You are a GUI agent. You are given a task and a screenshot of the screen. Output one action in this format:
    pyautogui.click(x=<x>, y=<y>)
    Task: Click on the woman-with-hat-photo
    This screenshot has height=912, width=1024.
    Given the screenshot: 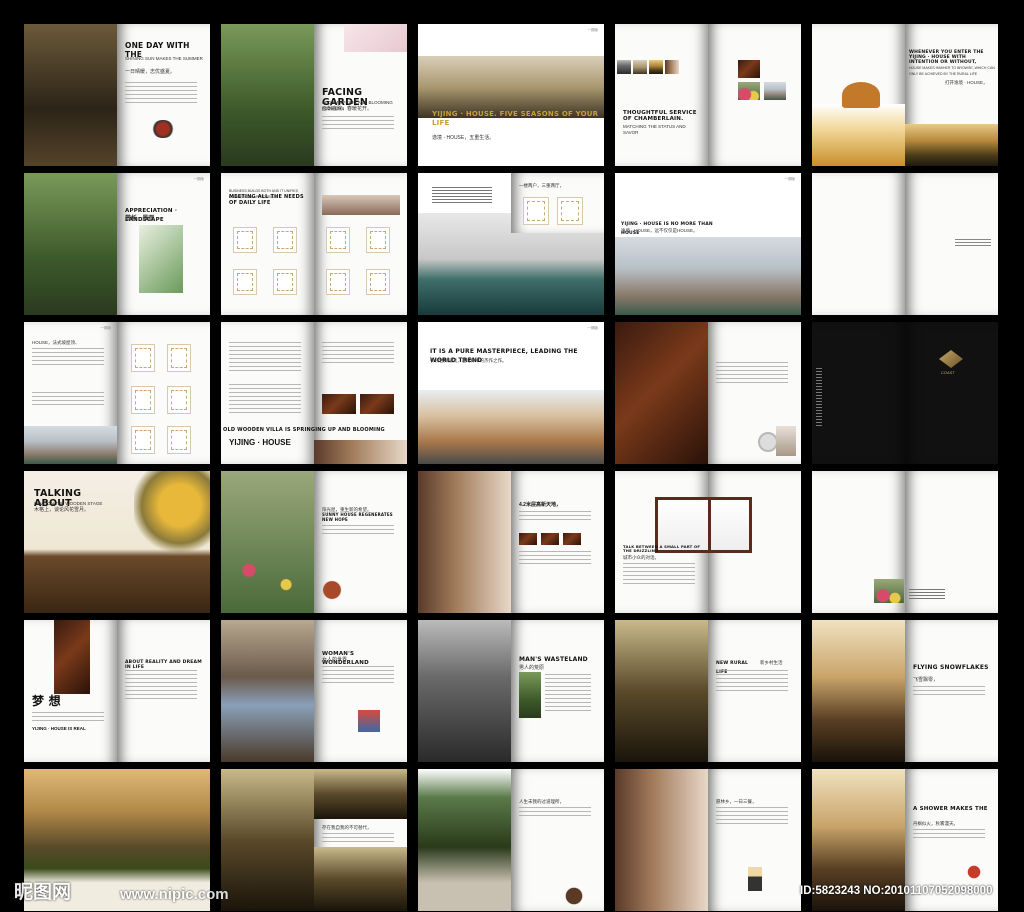 What is the action you would take?
    pyautogui.click(x=267, y=691)
    